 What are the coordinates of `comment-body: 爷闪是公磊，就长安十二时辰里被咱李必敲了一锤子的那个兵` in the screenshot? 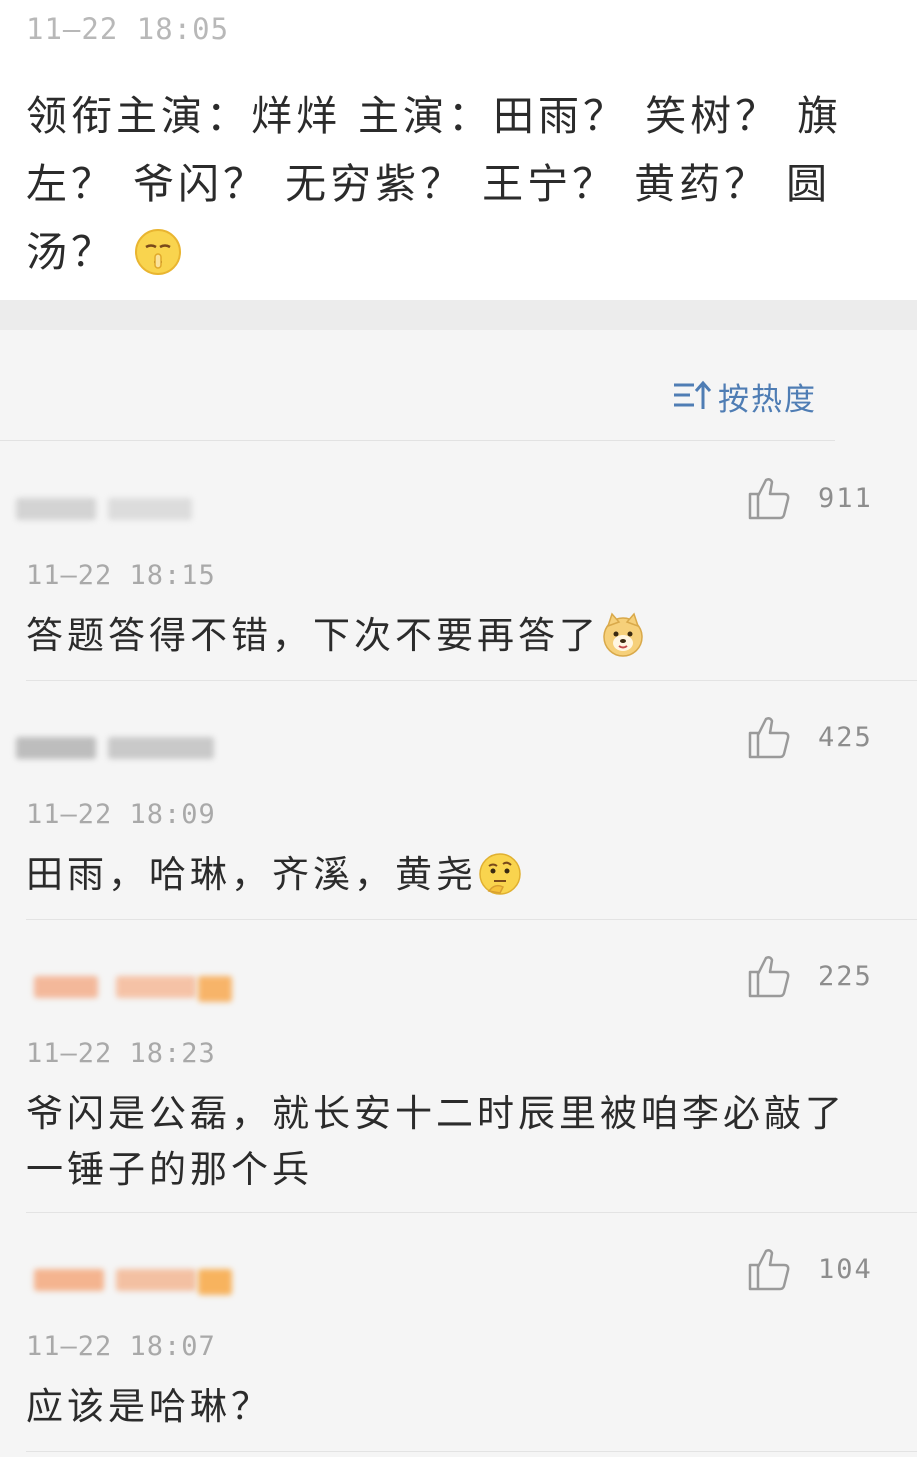 It's located at (456, 1142).